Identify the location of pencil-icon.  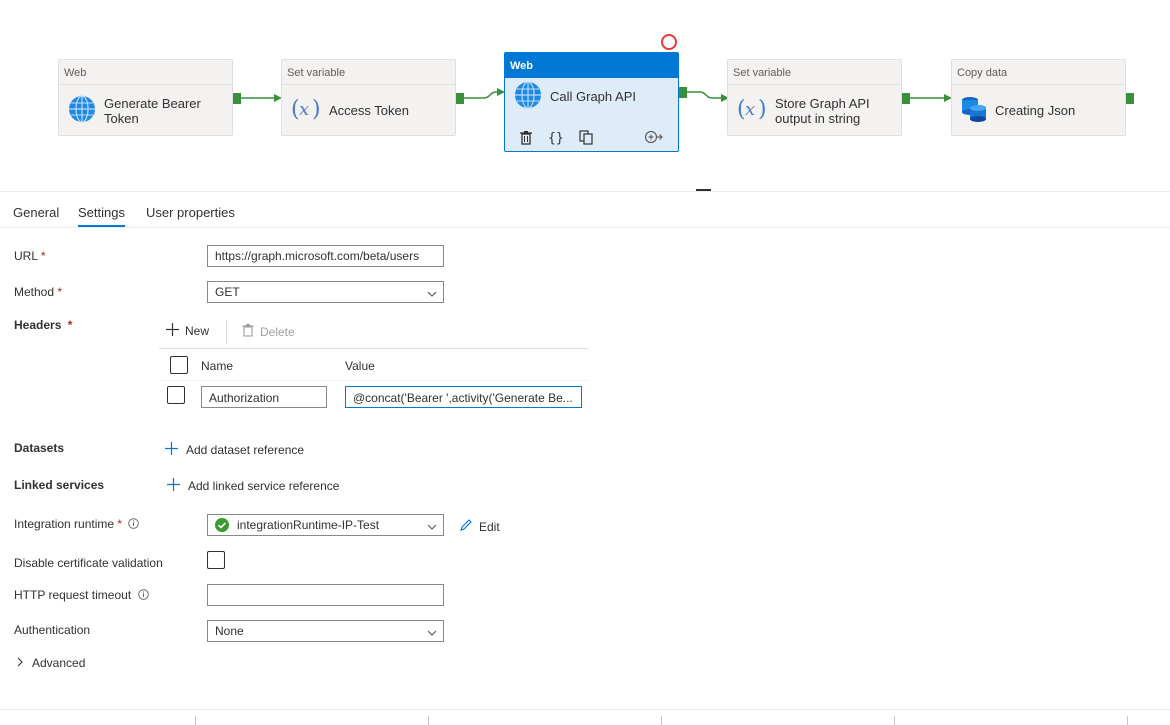
(466, 526).